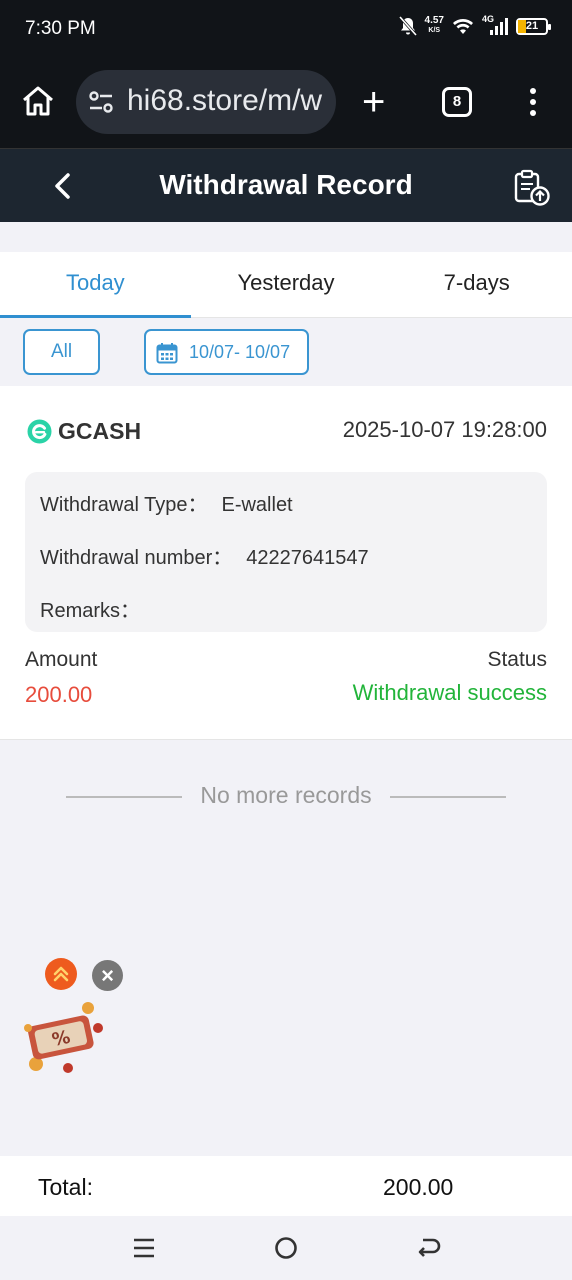 The height and width of the screenshot is (1280, 572). What do you see at coordinates (61, 352) in the screenshot?
I see `all-filter-button: All` at bounding box center [61, 352].